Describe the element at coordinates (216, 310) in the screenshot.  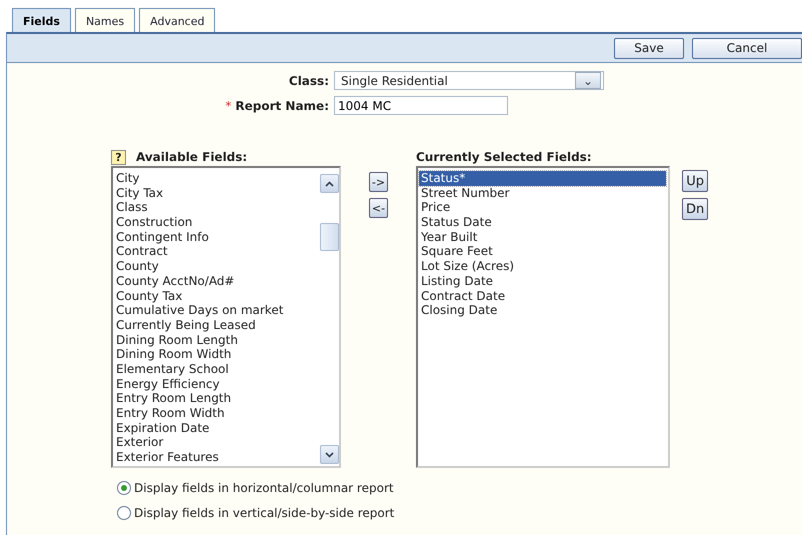
I see `list-item: Cumulative Days on market` at that location.